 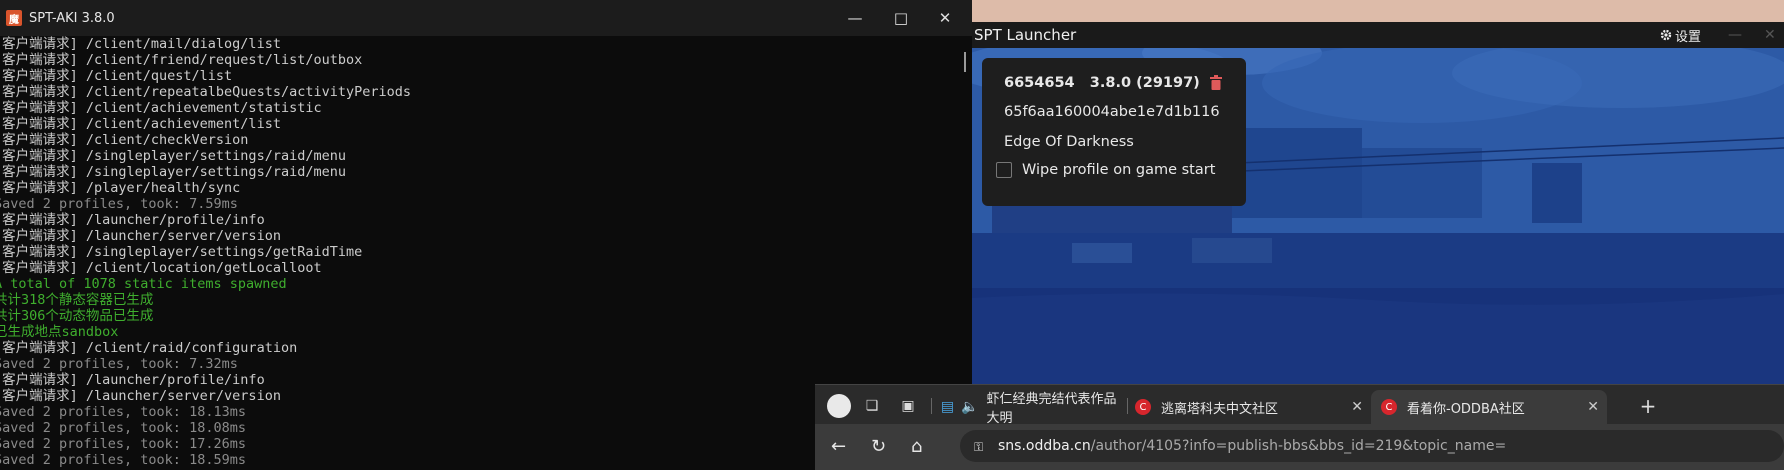 What do you see at coordinates (120, 188) in the screenshot?
I see `console-line: [客户端请求] /player/health/sync` at bounding box center [120, 188].